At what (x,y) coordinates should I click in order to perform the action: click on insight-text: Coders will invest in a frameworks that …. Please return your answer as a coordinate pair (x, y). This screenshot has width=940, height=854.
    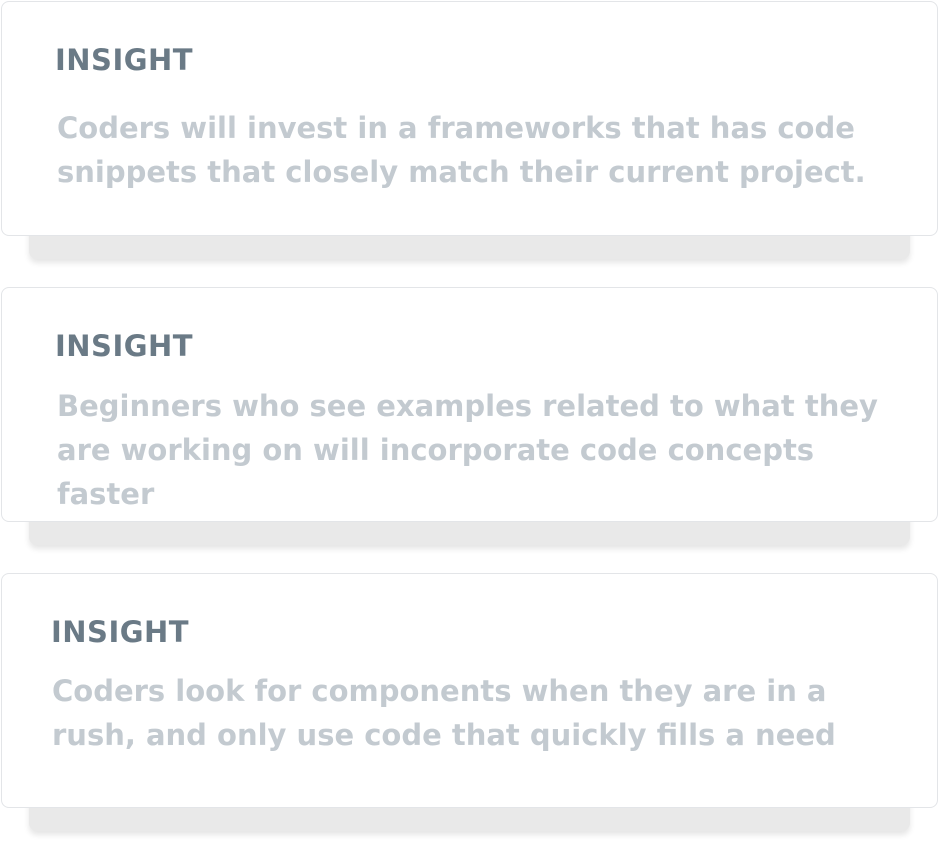
    Looking at the image, I should click on (461, 150).